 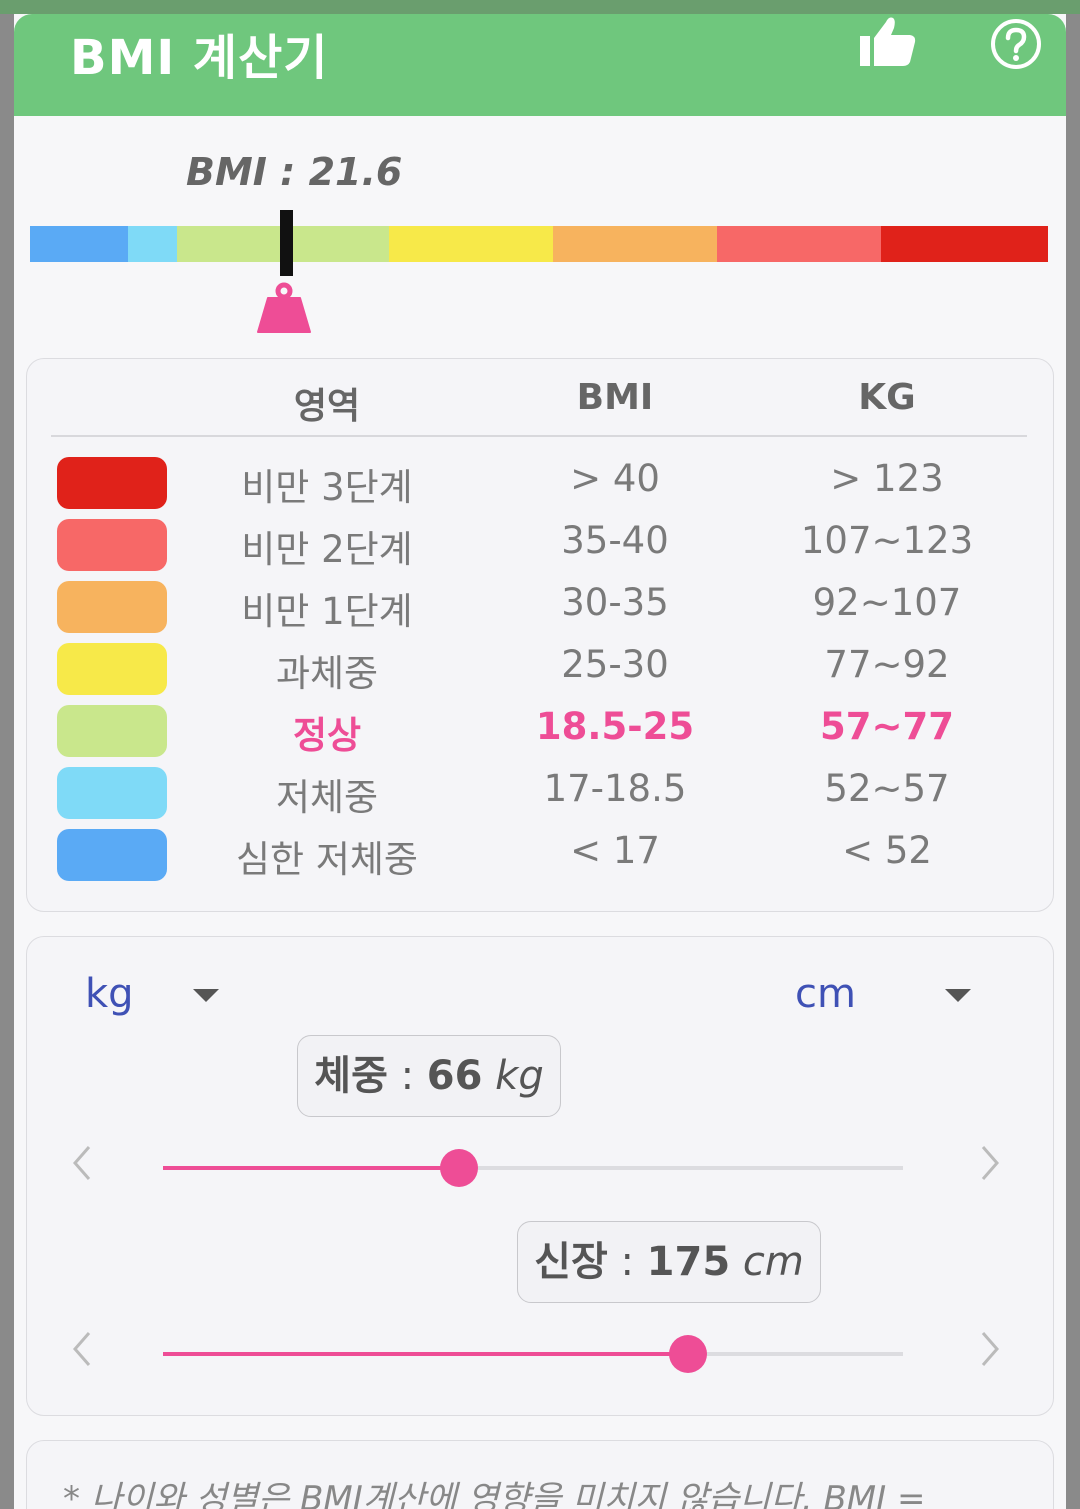 I want to click on height-value: 175, so click(x=688, y=1262).